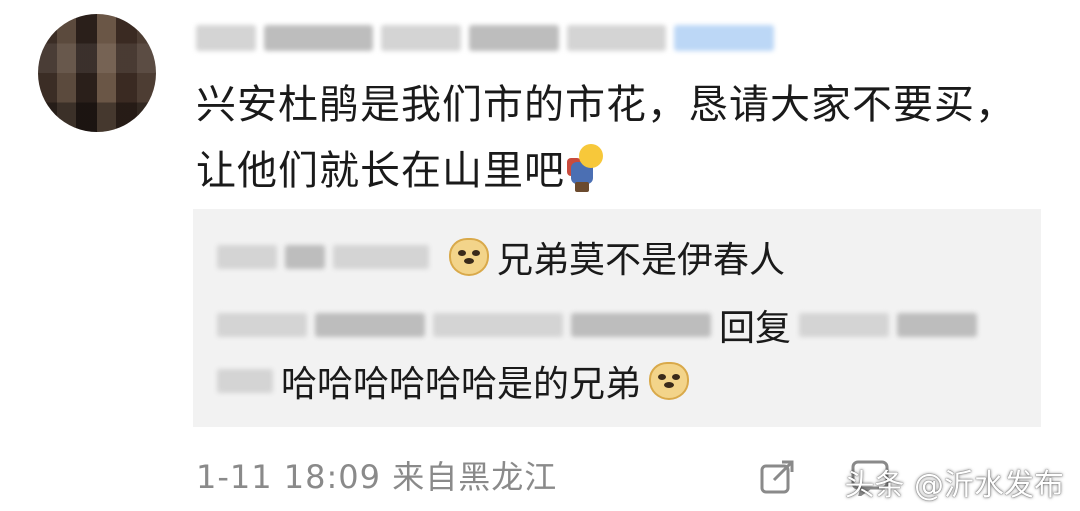 This screenshot has height=511, width=1080. I want to click on reply-item: 兄弟莫不是伊春人, so click(501, 257).